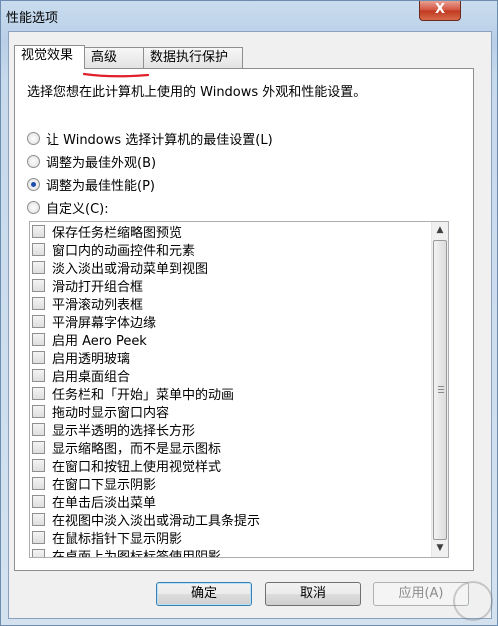  I want to click on tab-visual-effects: 视觉效果, so click(49, 57).